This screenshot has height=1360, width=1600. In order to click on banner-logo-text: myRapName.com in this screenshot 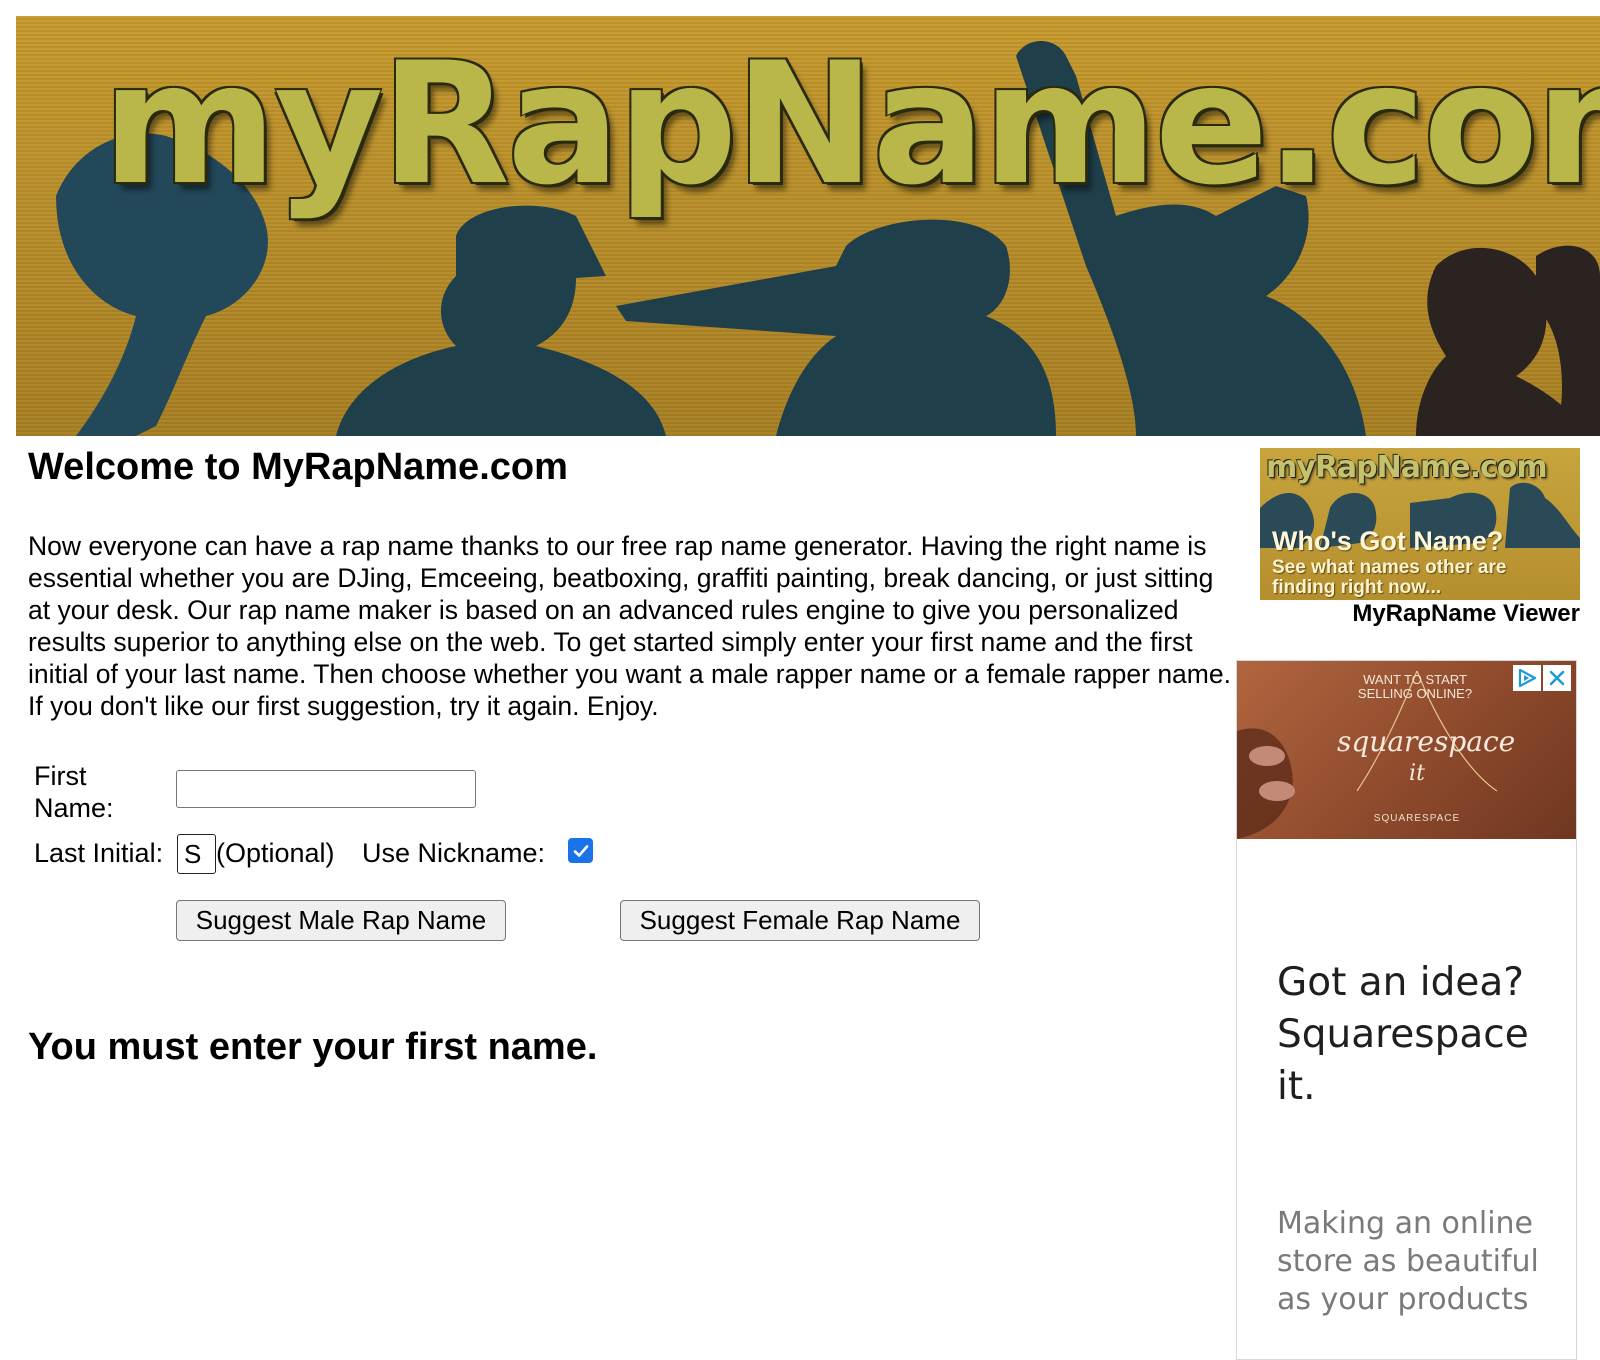, I will do `click(851, 124)`.